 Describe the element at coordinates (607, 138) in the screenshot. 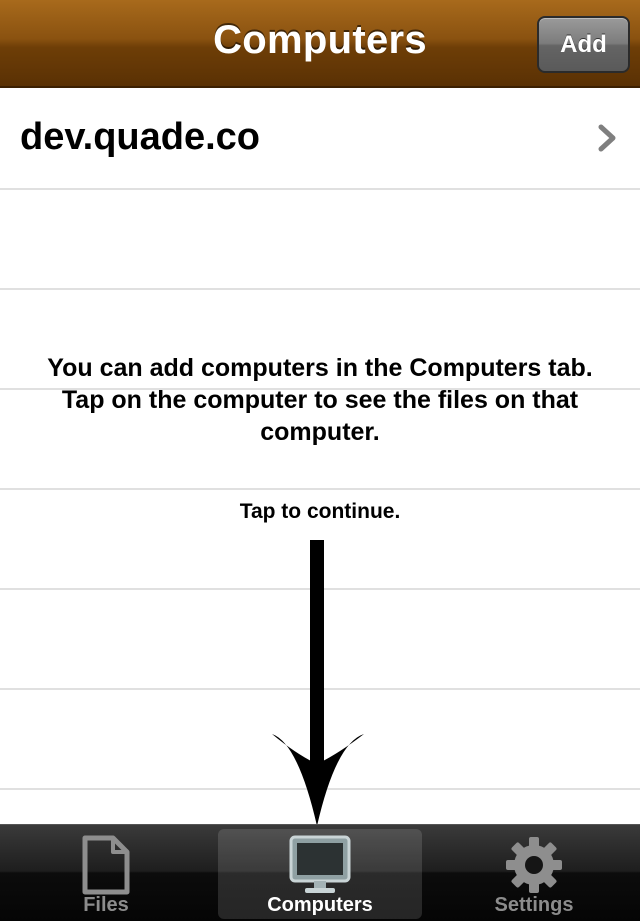

I see `chevron-right-icon` at that location.